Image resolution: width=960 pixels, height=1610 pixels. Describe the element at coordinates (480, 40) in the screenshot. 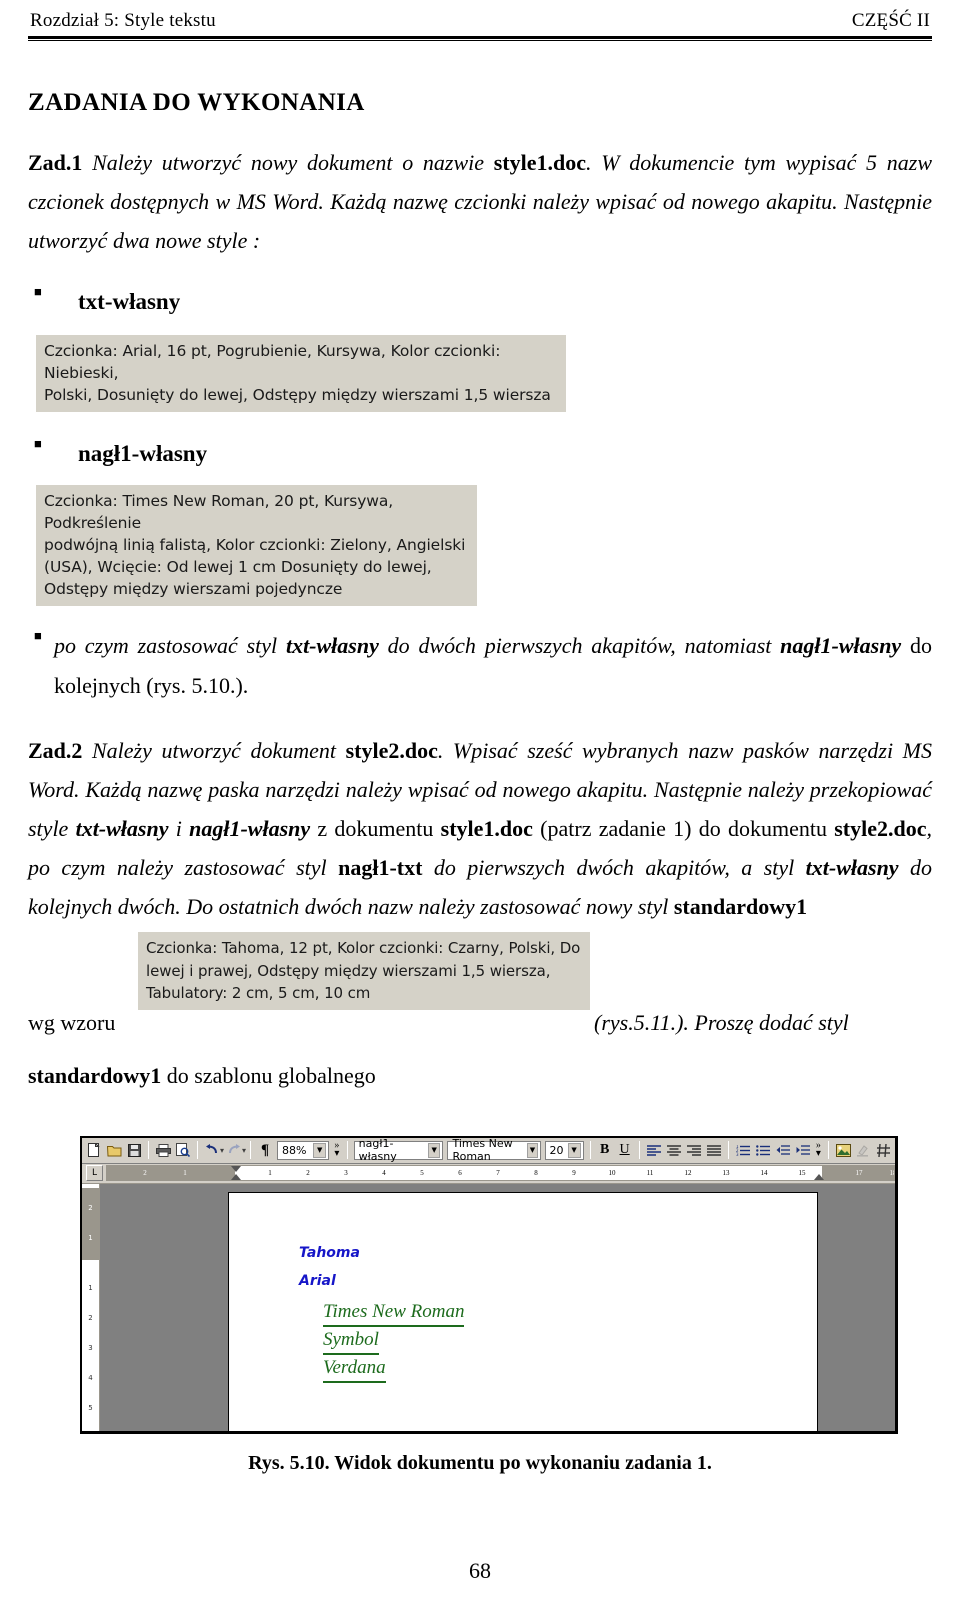

I see `header-rule-thin` at that location.